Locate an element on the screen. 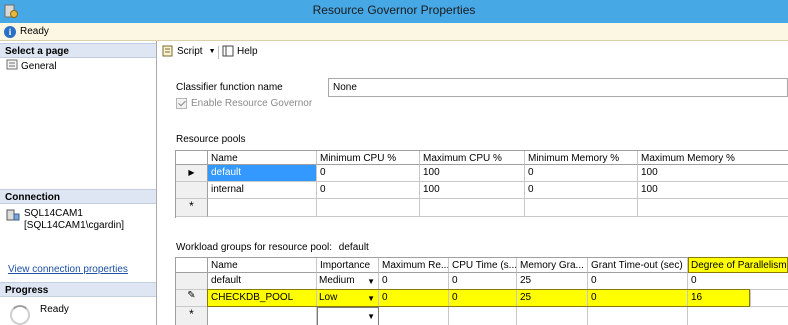 The image size is (788, 325). connection-server: SQL14CAM1 is located at coordinates (53, 213).